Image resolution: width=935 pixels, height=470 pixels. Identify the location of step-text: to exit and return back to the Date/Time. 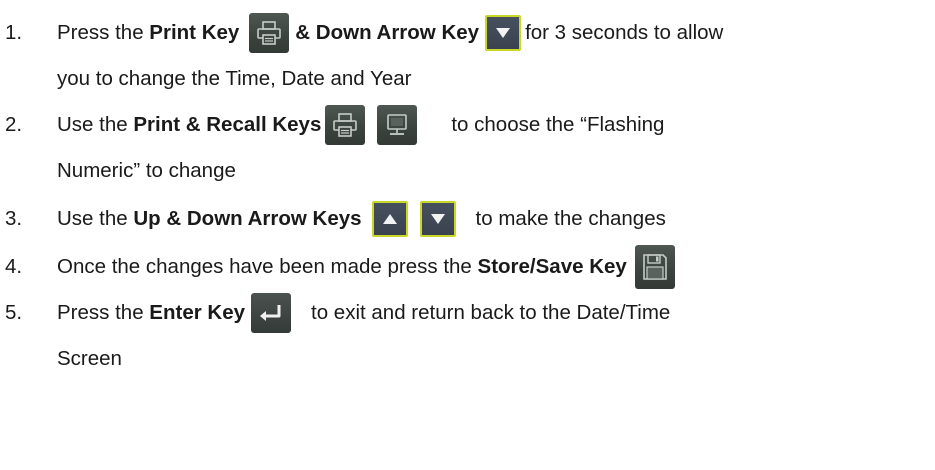
(491, 312).